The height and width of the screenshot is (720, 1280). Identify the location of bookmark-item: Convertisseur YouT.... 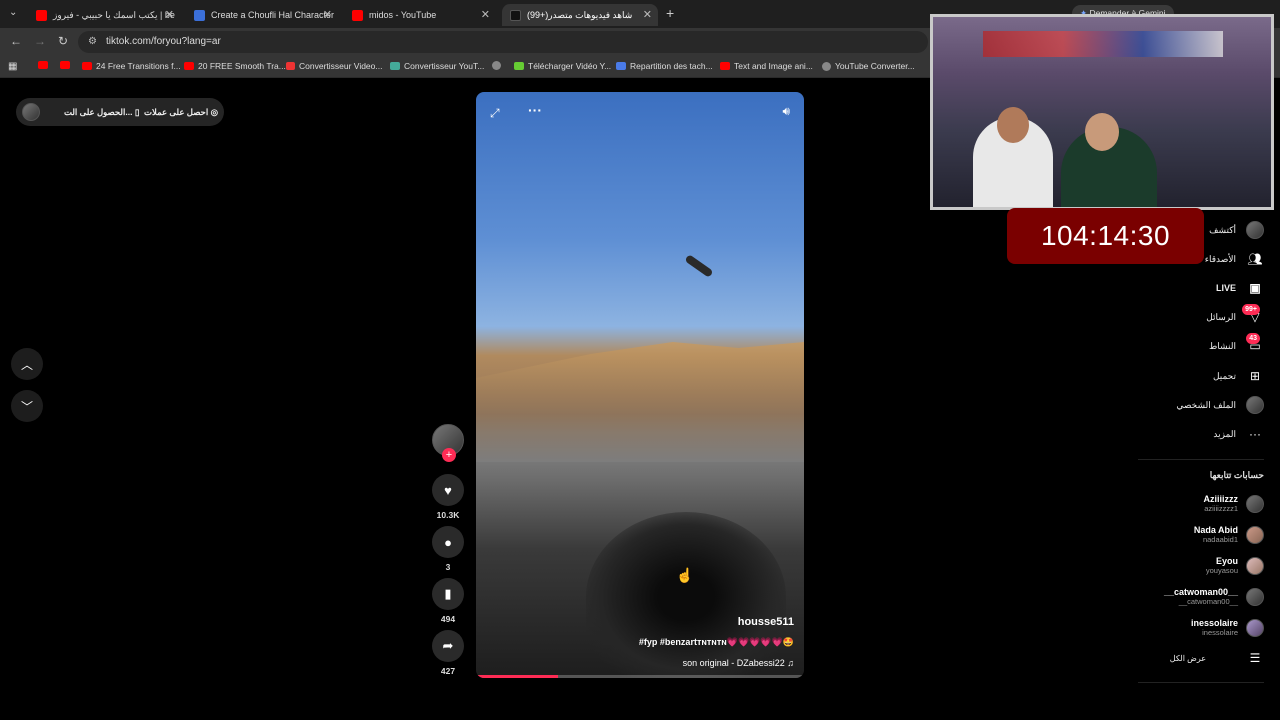
(437, 66).